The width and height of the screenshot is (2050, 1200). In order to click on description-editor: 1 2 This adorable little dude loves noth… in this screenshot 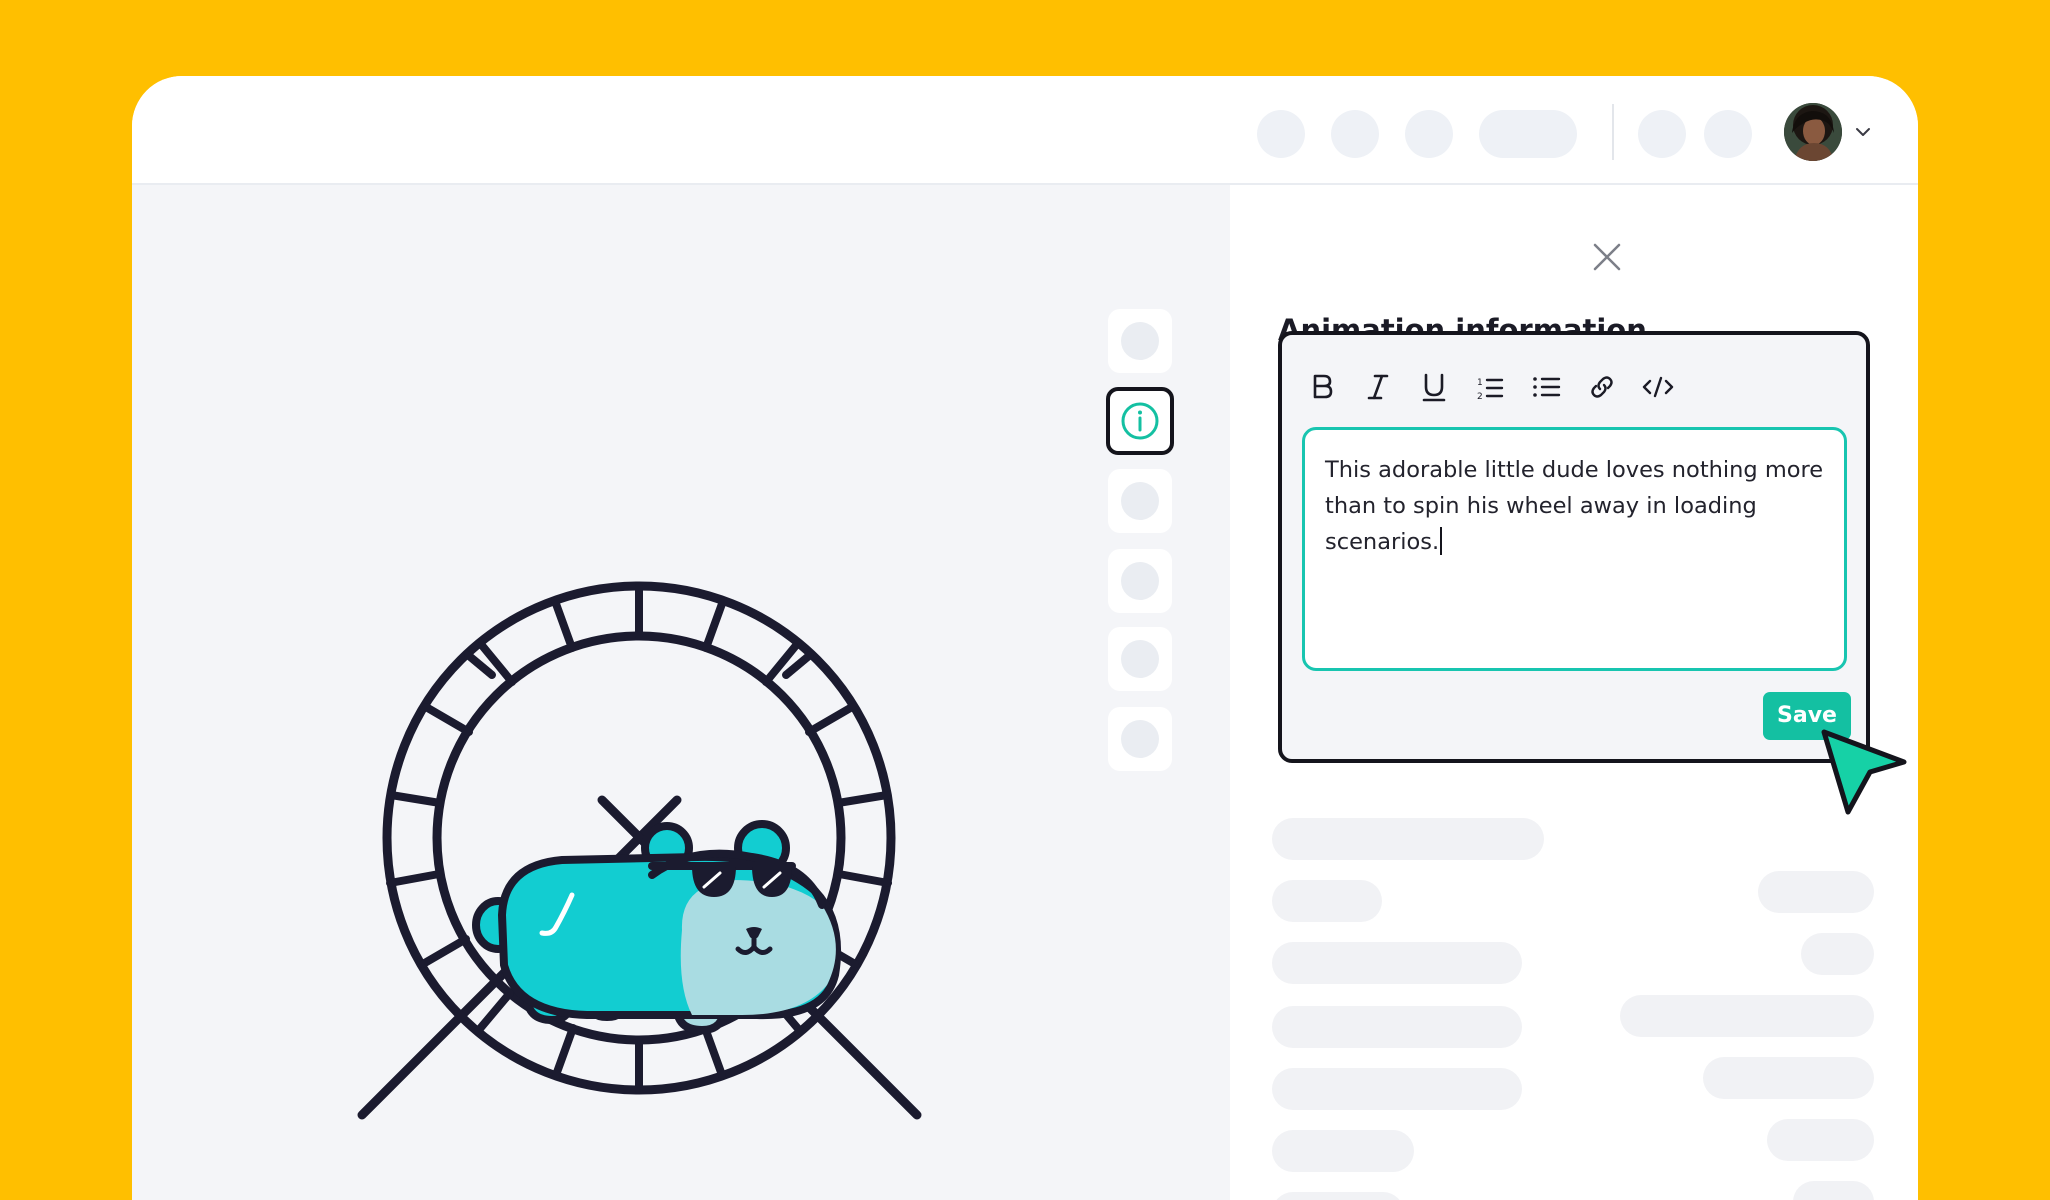, I will do `click(1574, 547)`.